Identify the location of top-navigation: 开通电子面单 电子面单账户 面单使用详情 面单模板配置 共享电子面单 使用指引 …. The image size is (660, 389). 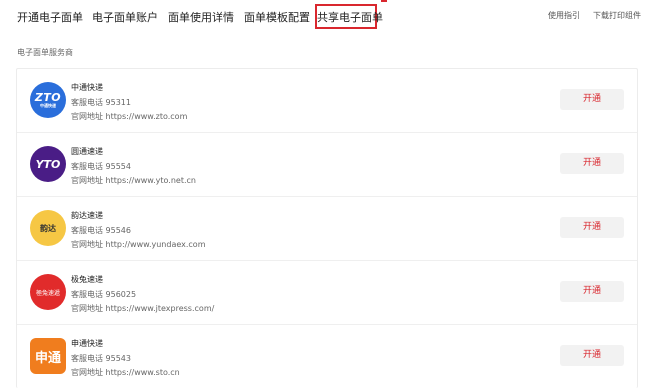
(330, 18).